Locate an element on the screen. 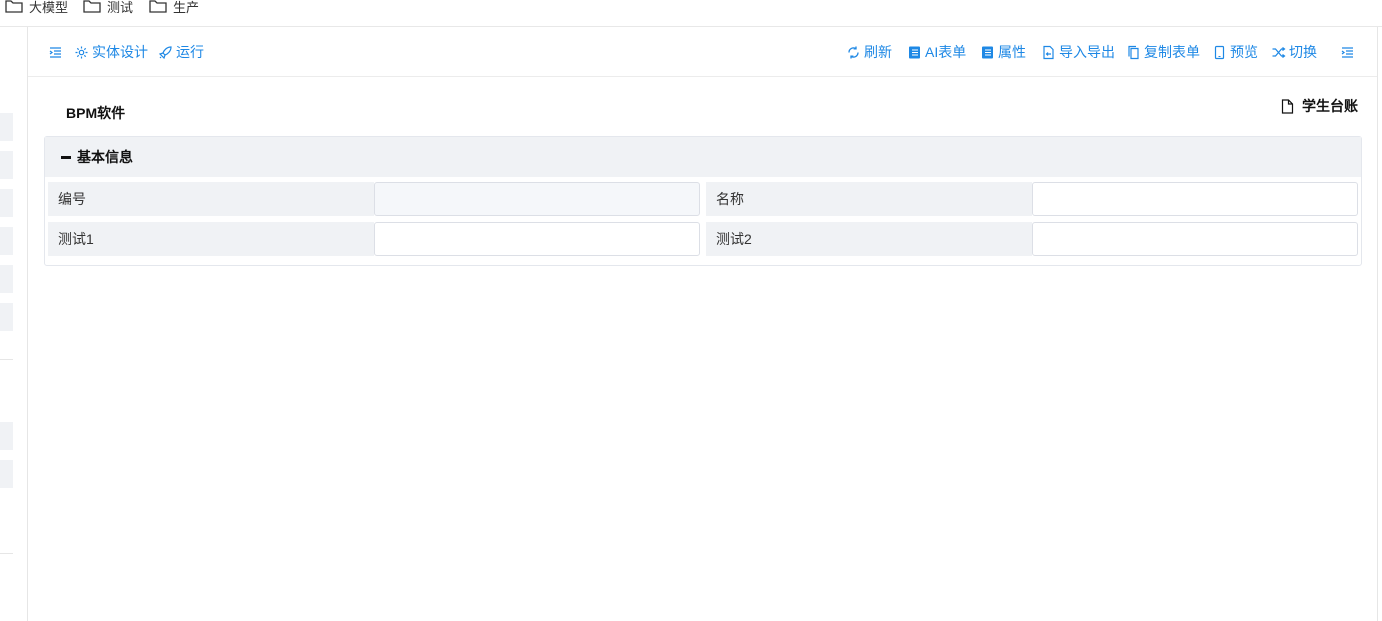 The image size is (1382, 621). run-label: 运行 is located at coordinates (190, 52).